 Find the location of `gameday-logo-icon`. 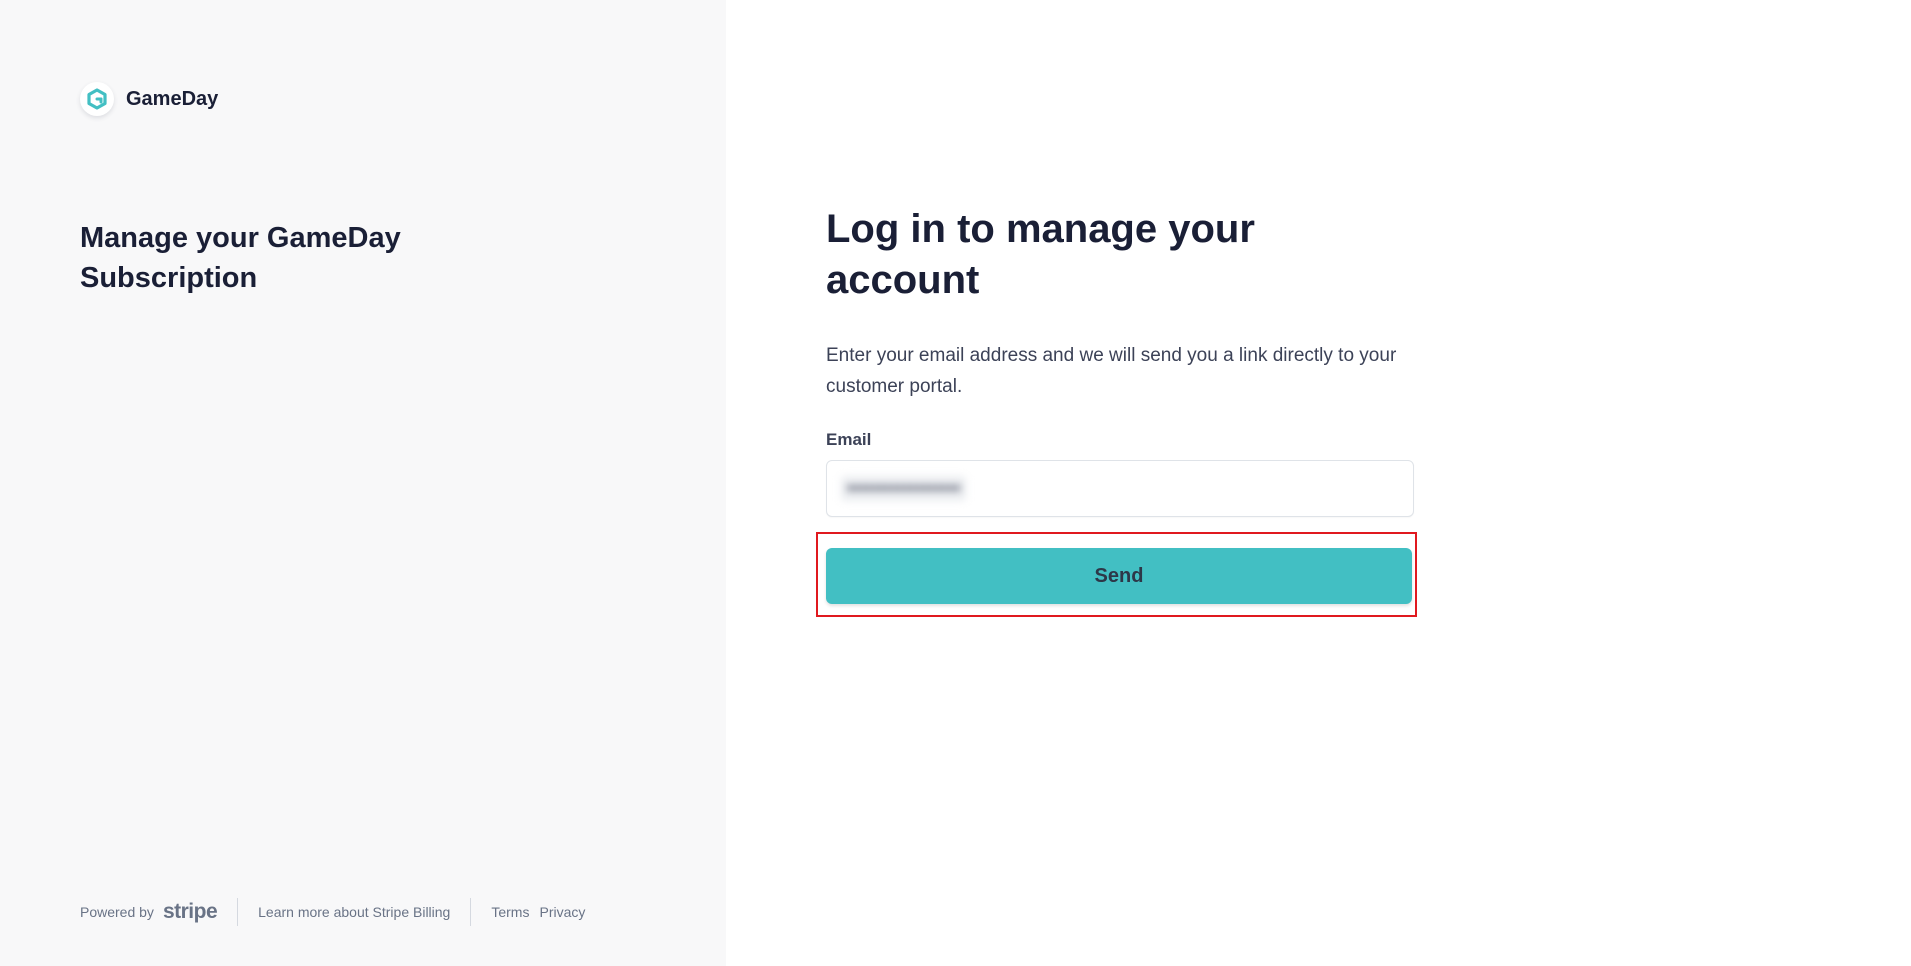

gameday-logo-icon is located at coordinates (97, 99).